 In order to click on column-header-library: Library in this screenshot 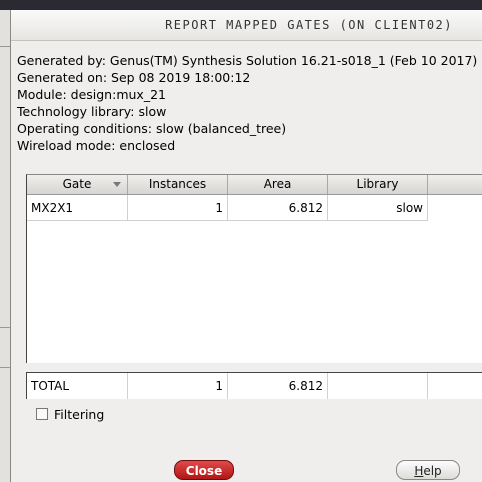, I will do `click(378, 184)`.